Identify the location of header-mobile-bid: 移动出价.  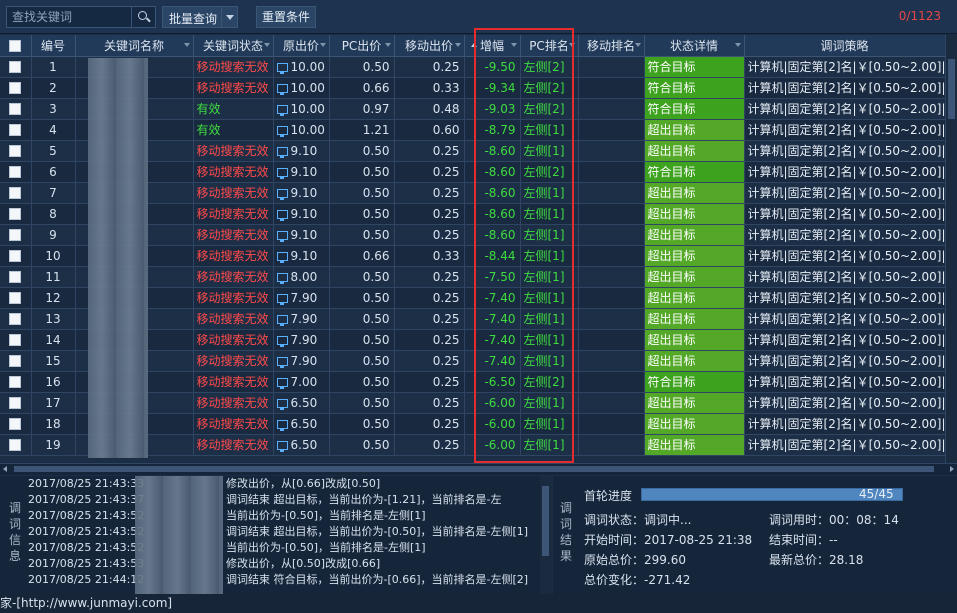
(429, 46).